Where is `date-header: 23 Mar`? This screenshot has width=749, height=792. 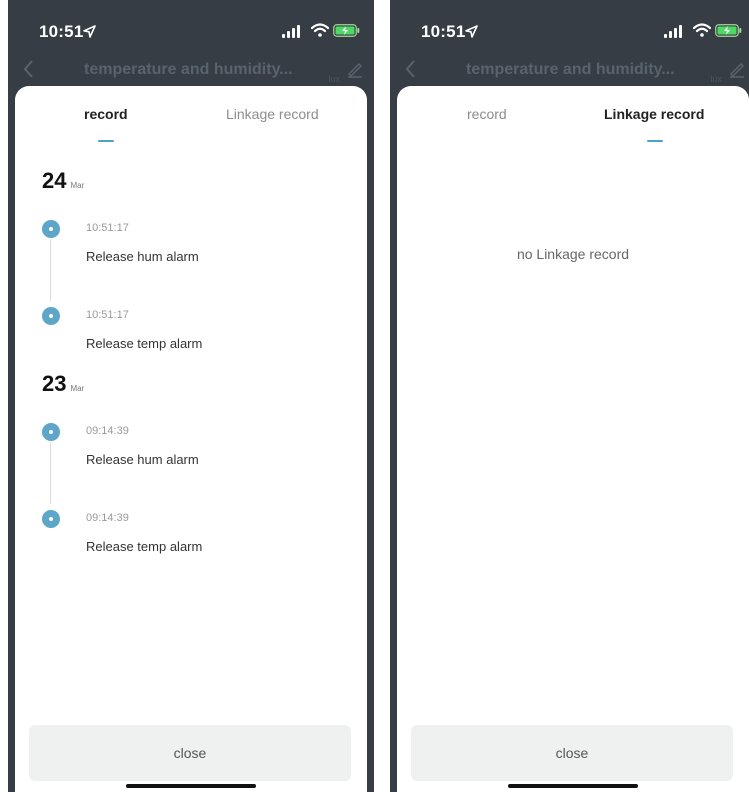
date-header: 23 Mar is located at coordinates (63, 384).